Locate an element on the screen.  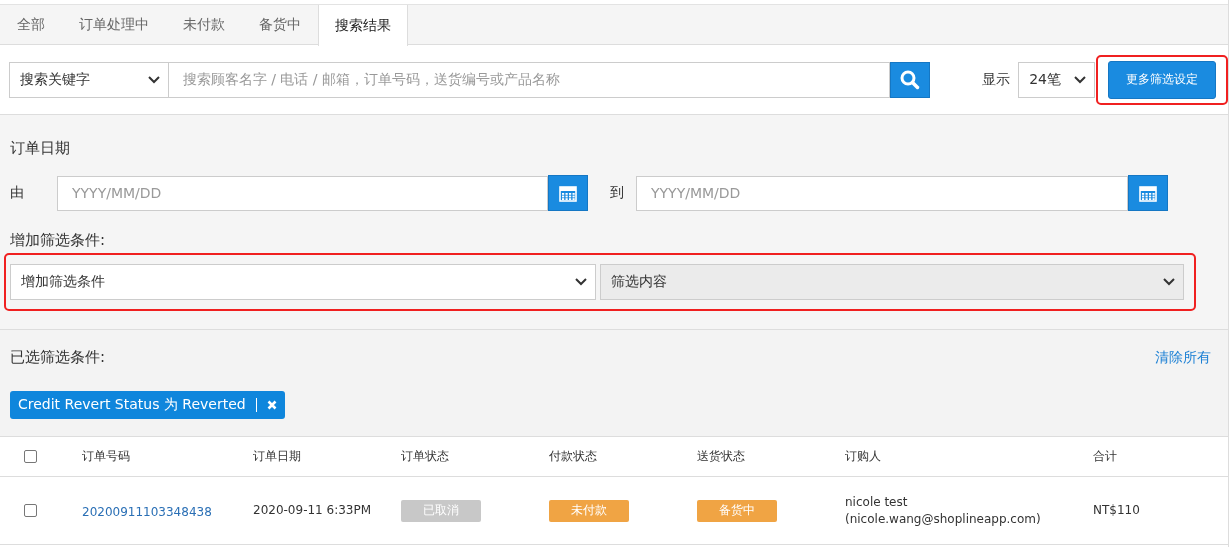
status-badge: 未付款 is located at coordinates (589, 510).